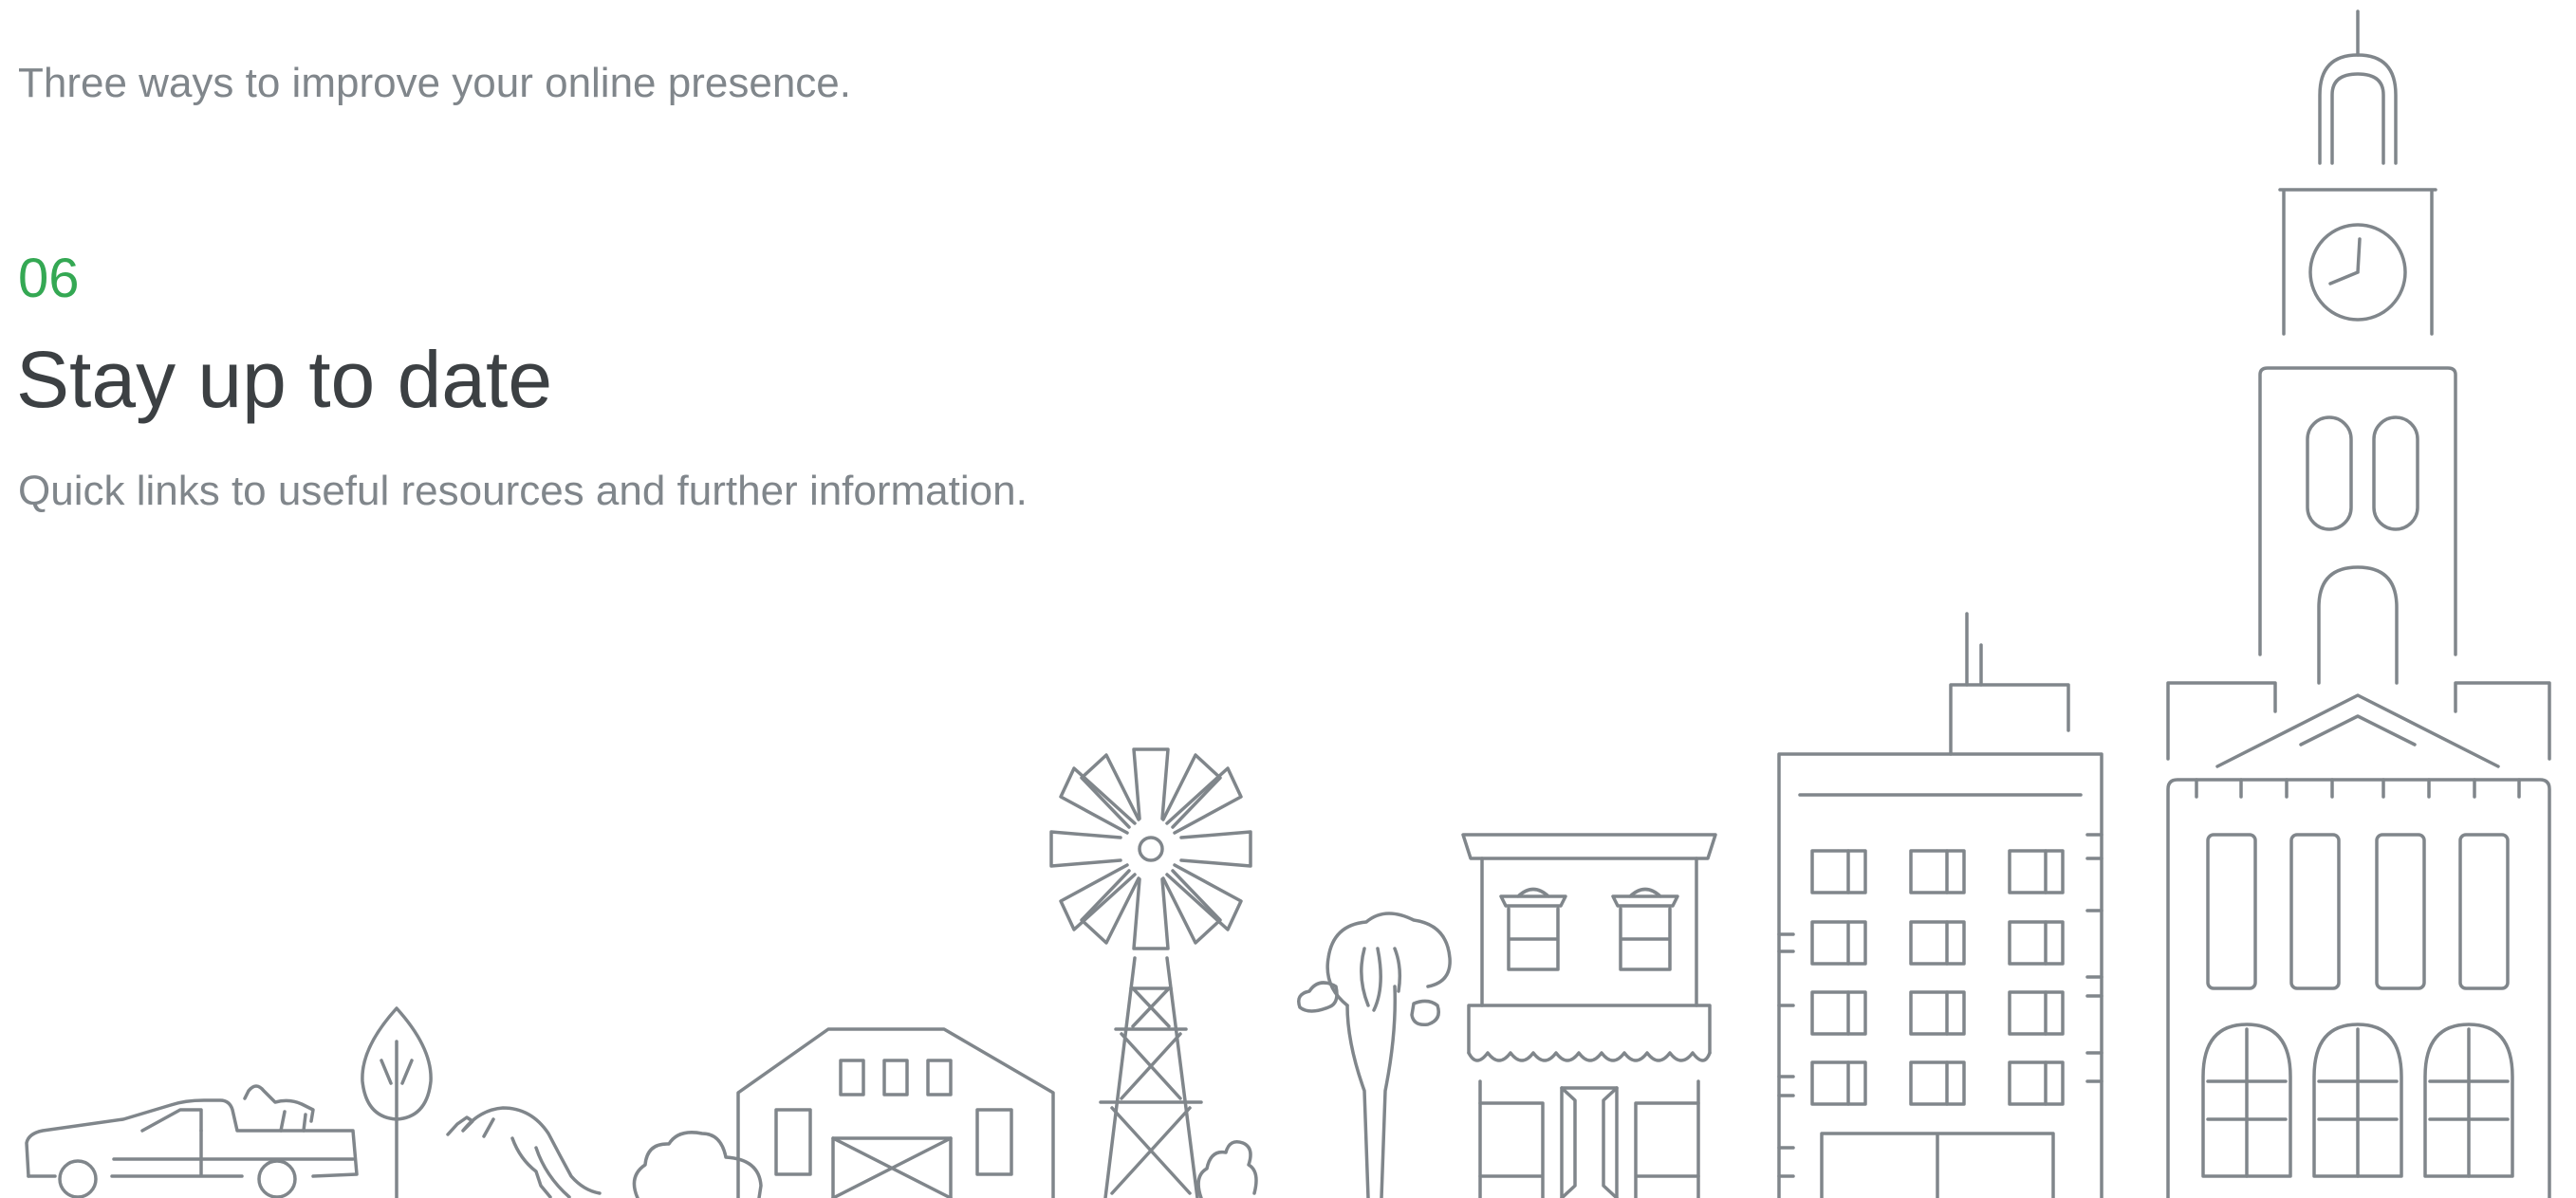 The width and height of the screenshot is (2576, 1198). I want to click on gum-tree-icon, so click(1374, 1055).